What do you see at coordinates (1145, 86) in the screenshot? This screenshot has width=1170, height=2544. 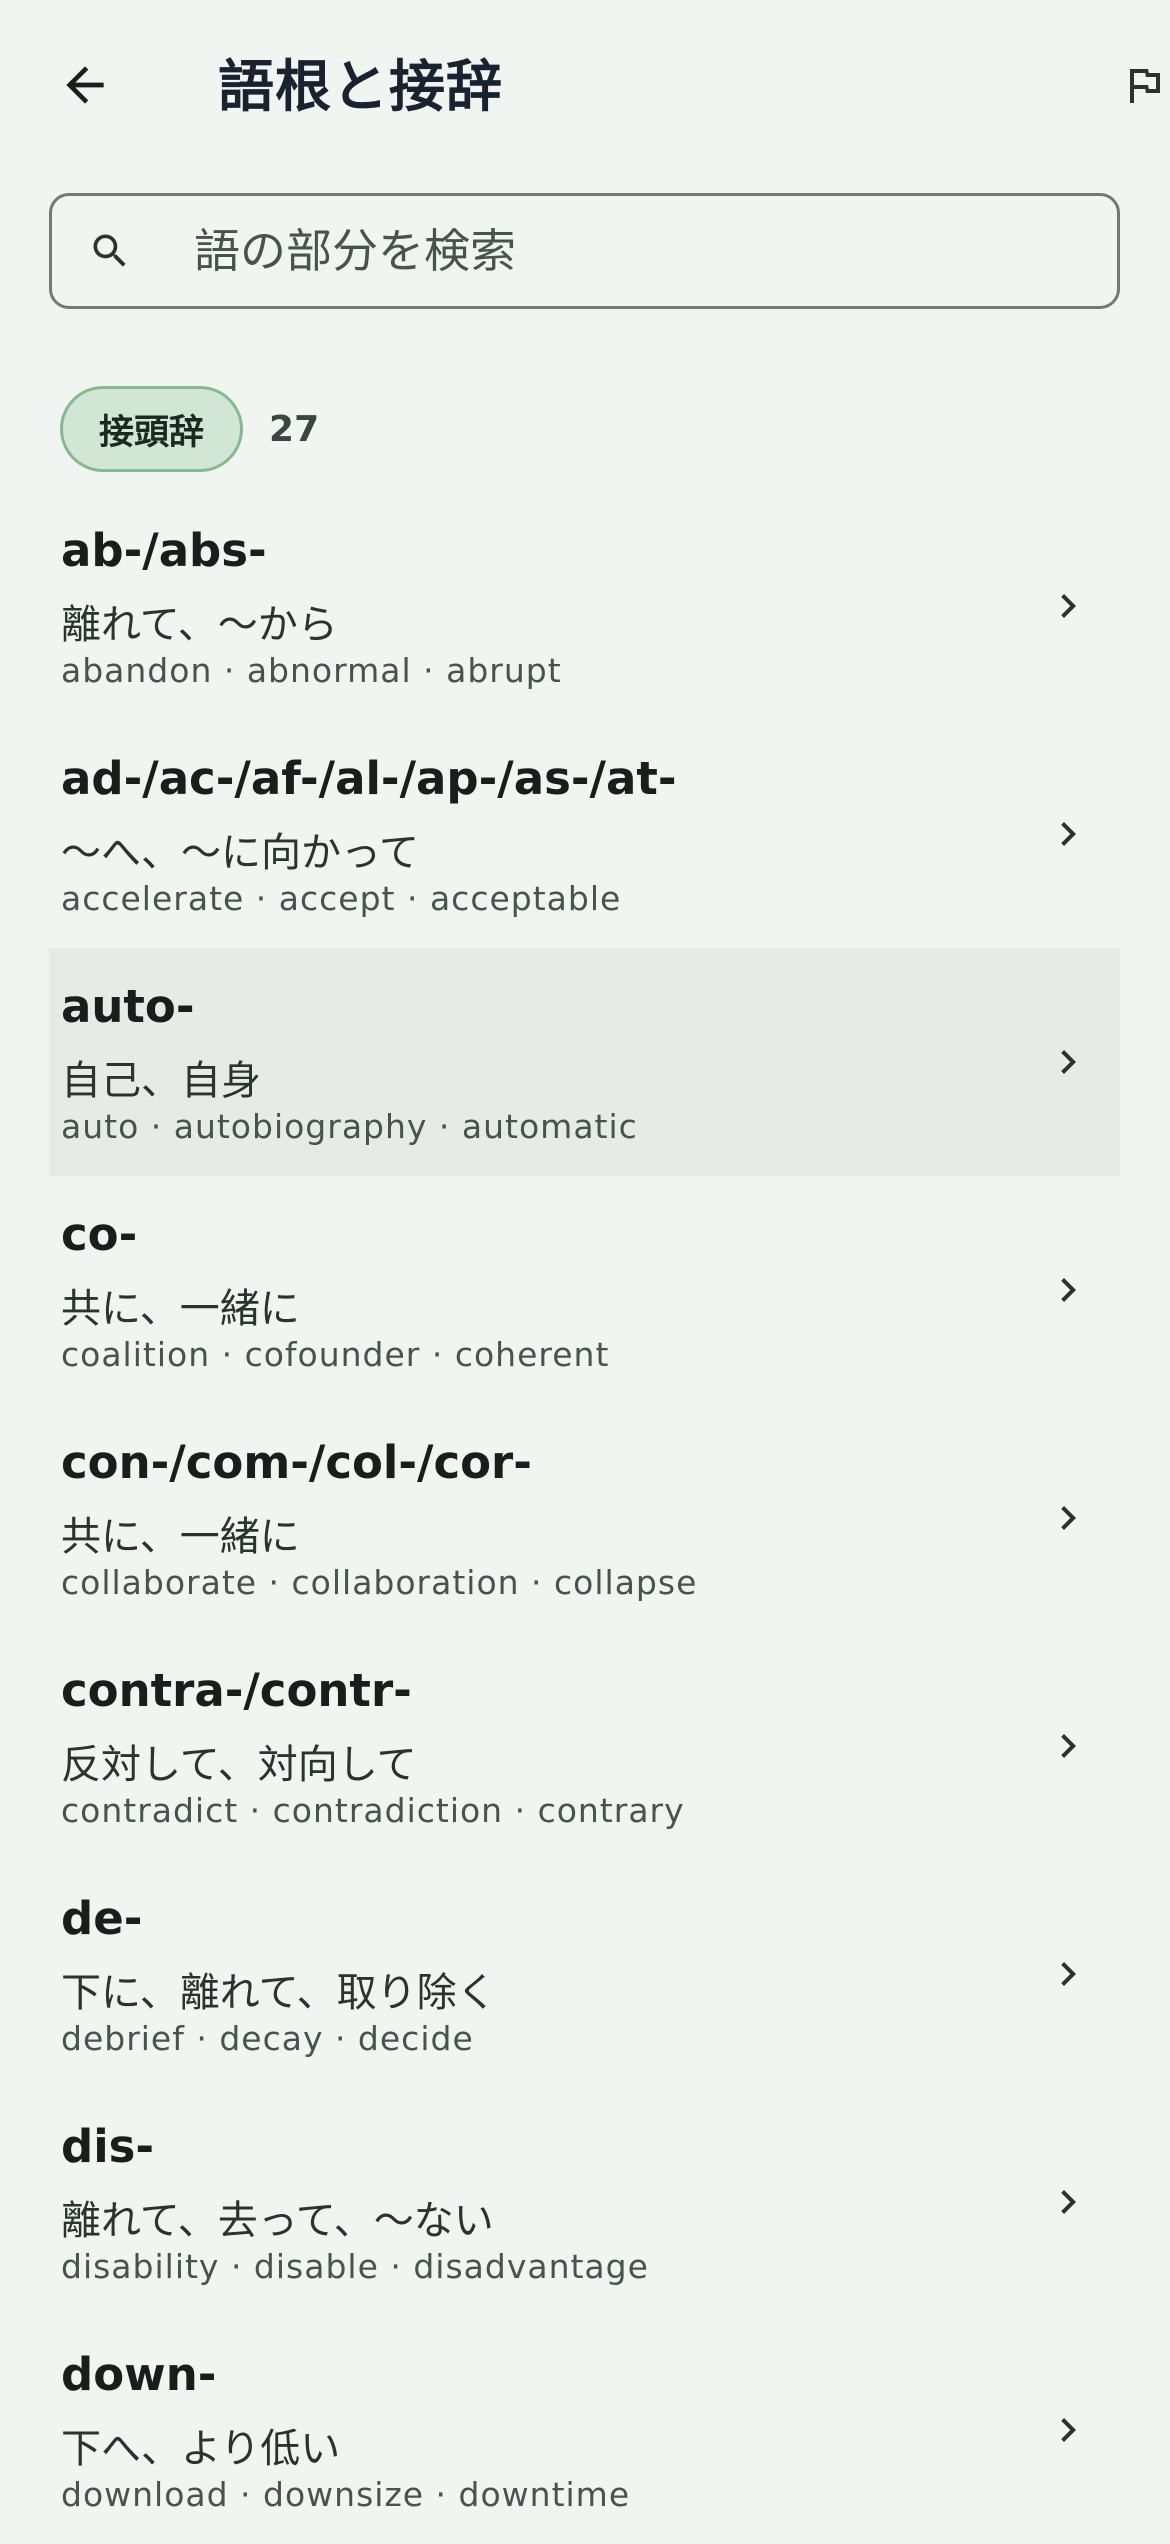 I see `flag-icon` at bounding box center [1145, 86].